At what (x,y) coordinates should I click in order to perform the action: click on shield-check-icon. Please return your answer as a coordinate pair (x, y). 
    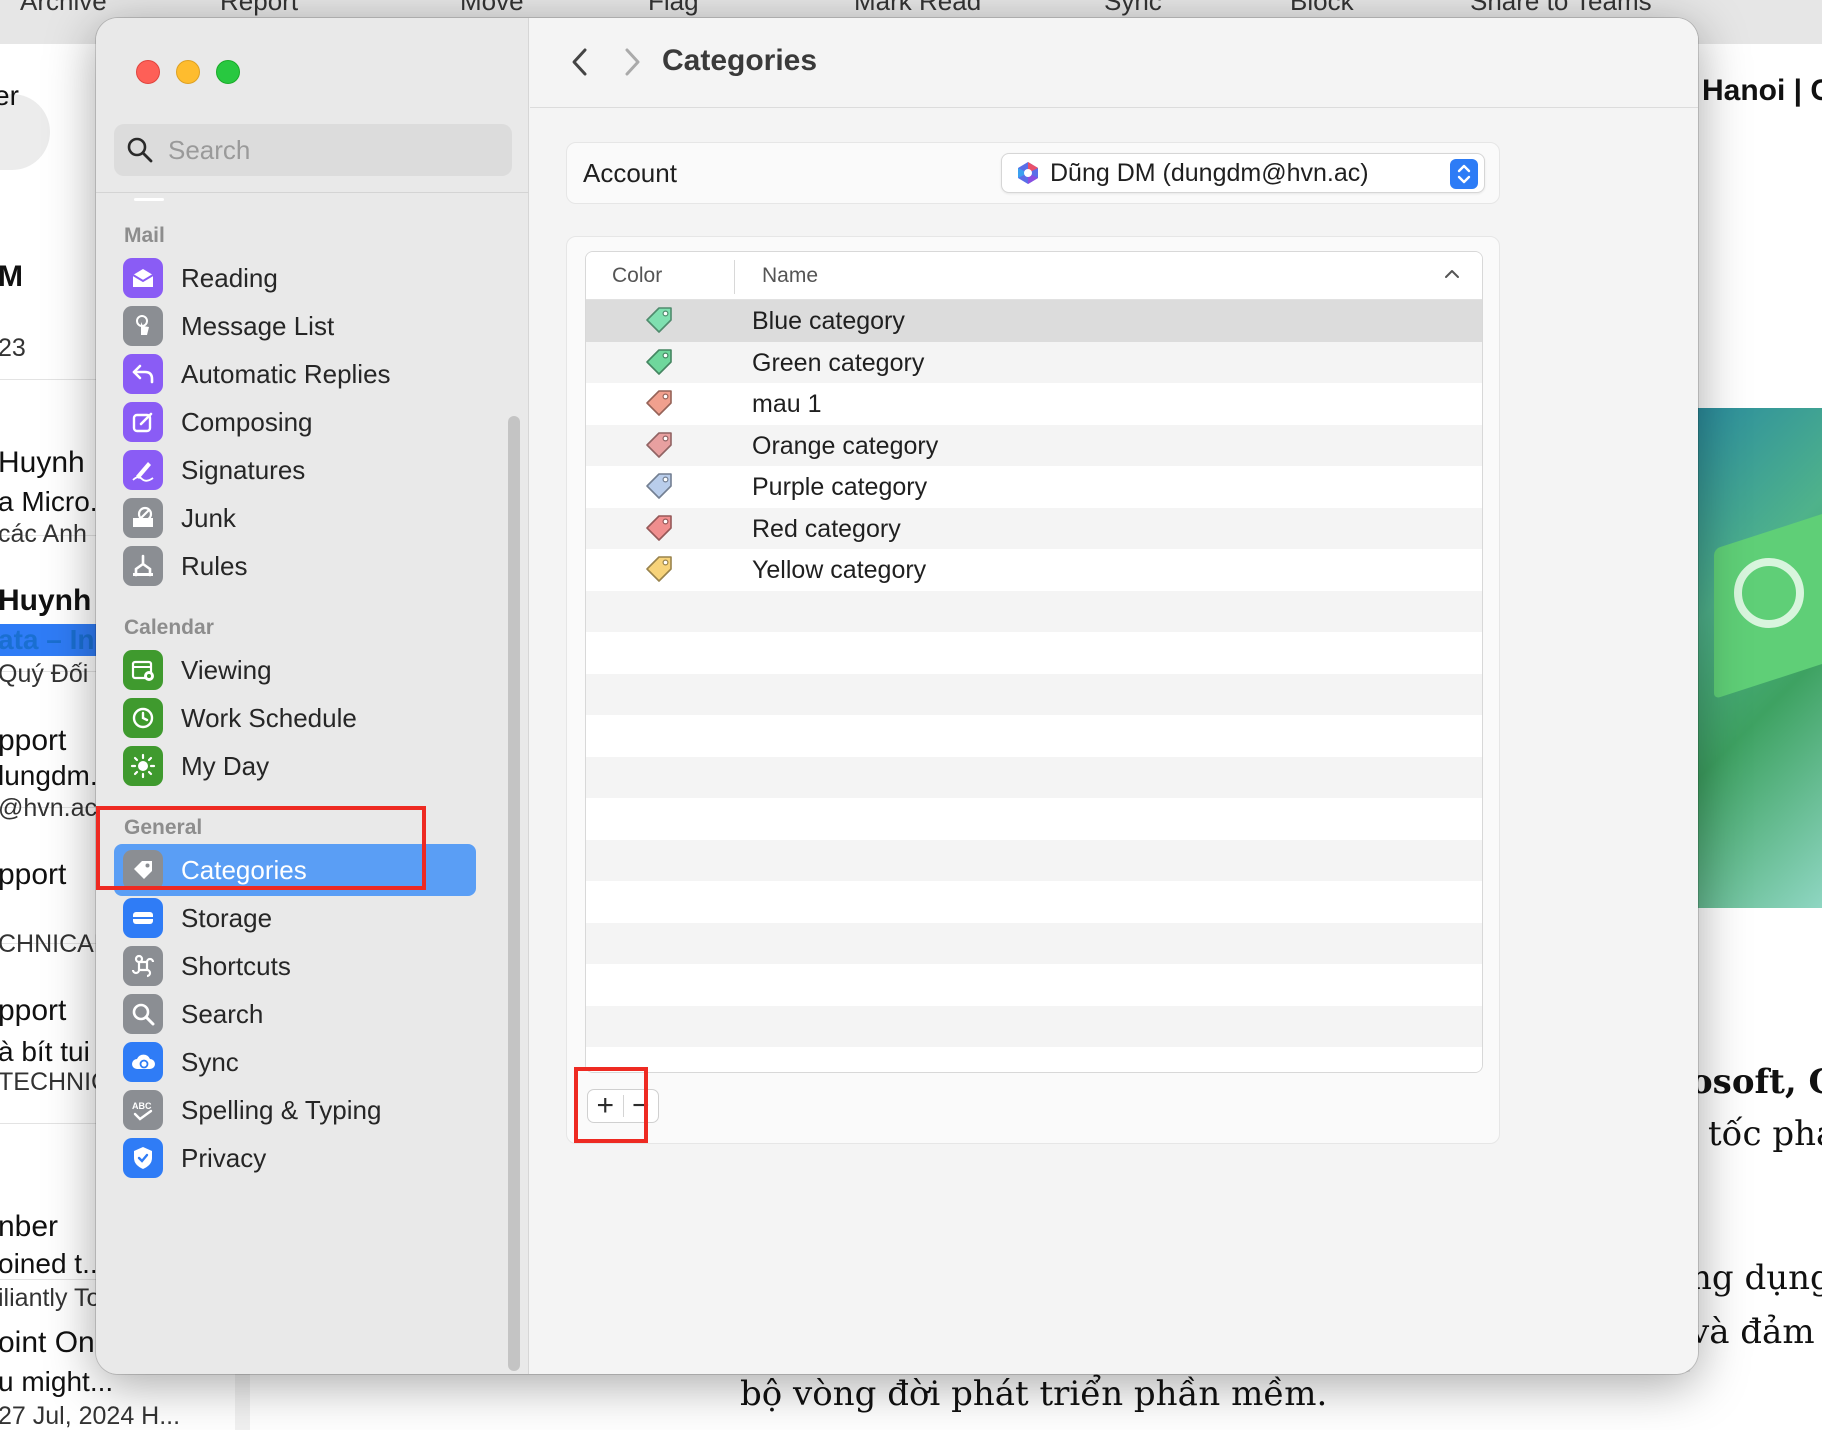
    Looking at the image, I should click on (143, 1158).